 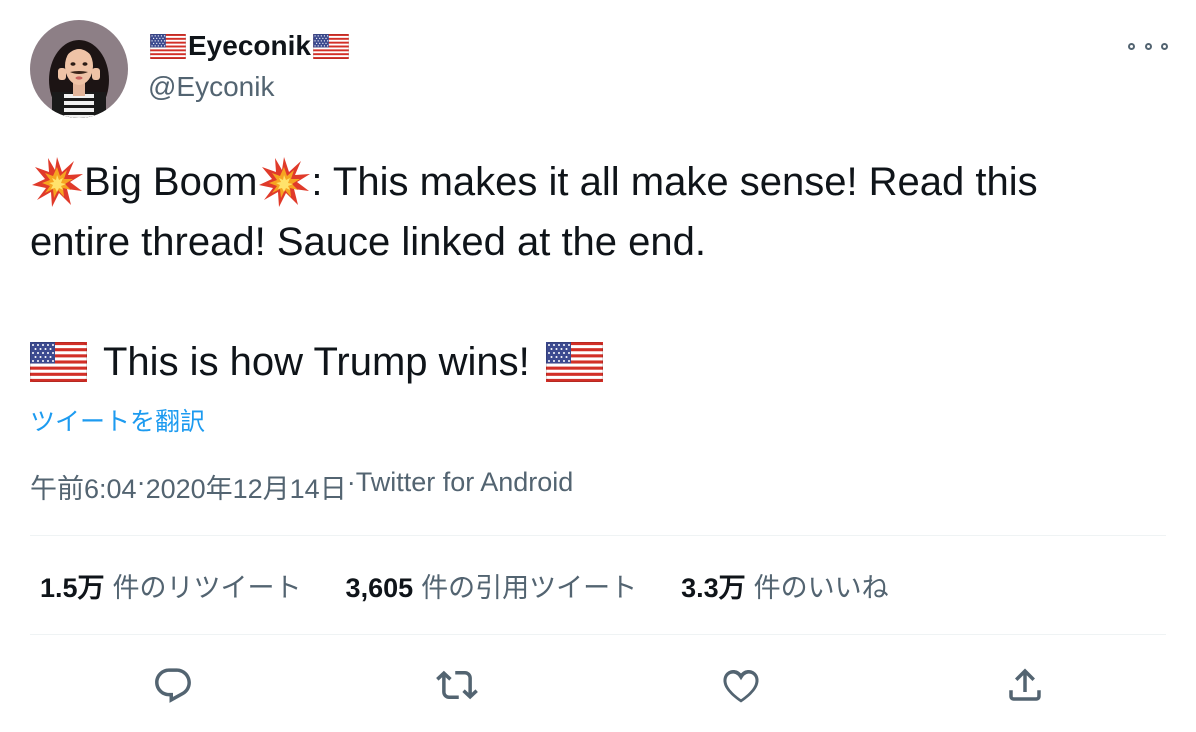 I want to click on reply-icon, so click(x=173, y=685).